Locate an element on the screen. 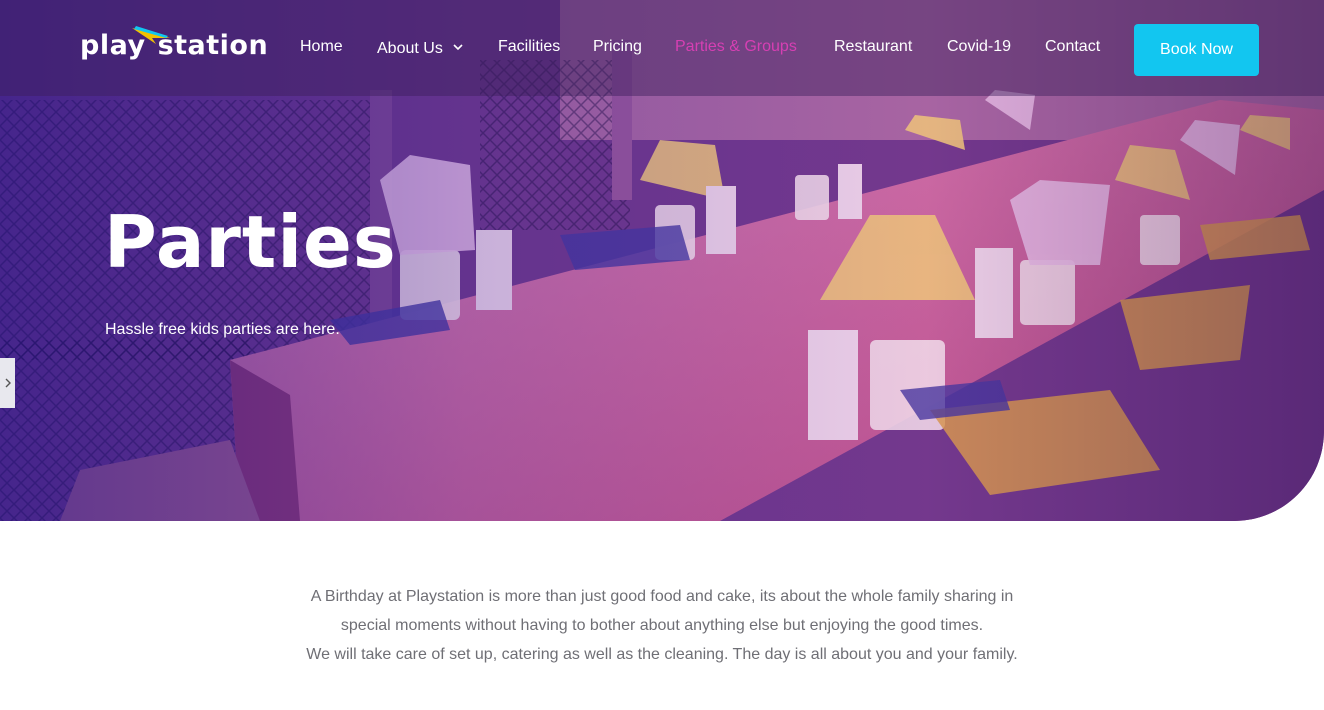 The height and width of the screenshot is (710, 1324). nav-item-contact: Contact is located at coordinates (1072, 47).